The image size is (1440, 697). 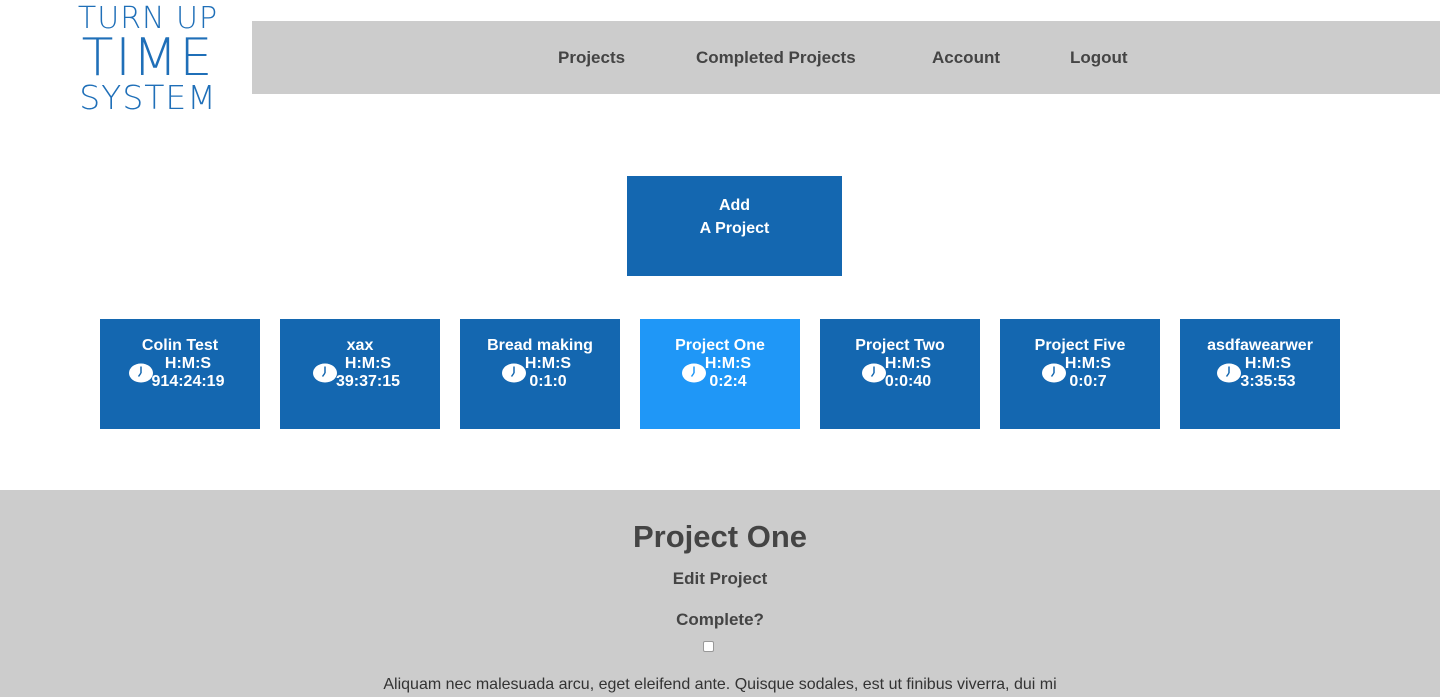 I want to click on project-card: xax H:M:S 39:37:15, so click(x=360, y=374).